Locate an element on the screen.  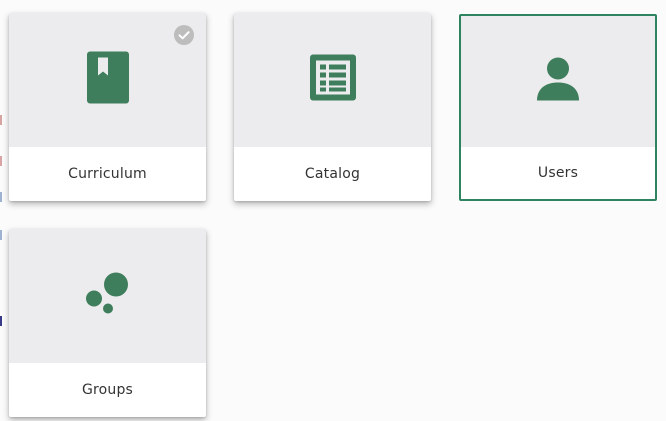
tile-label: Groups is located at coordinates (107, 390).